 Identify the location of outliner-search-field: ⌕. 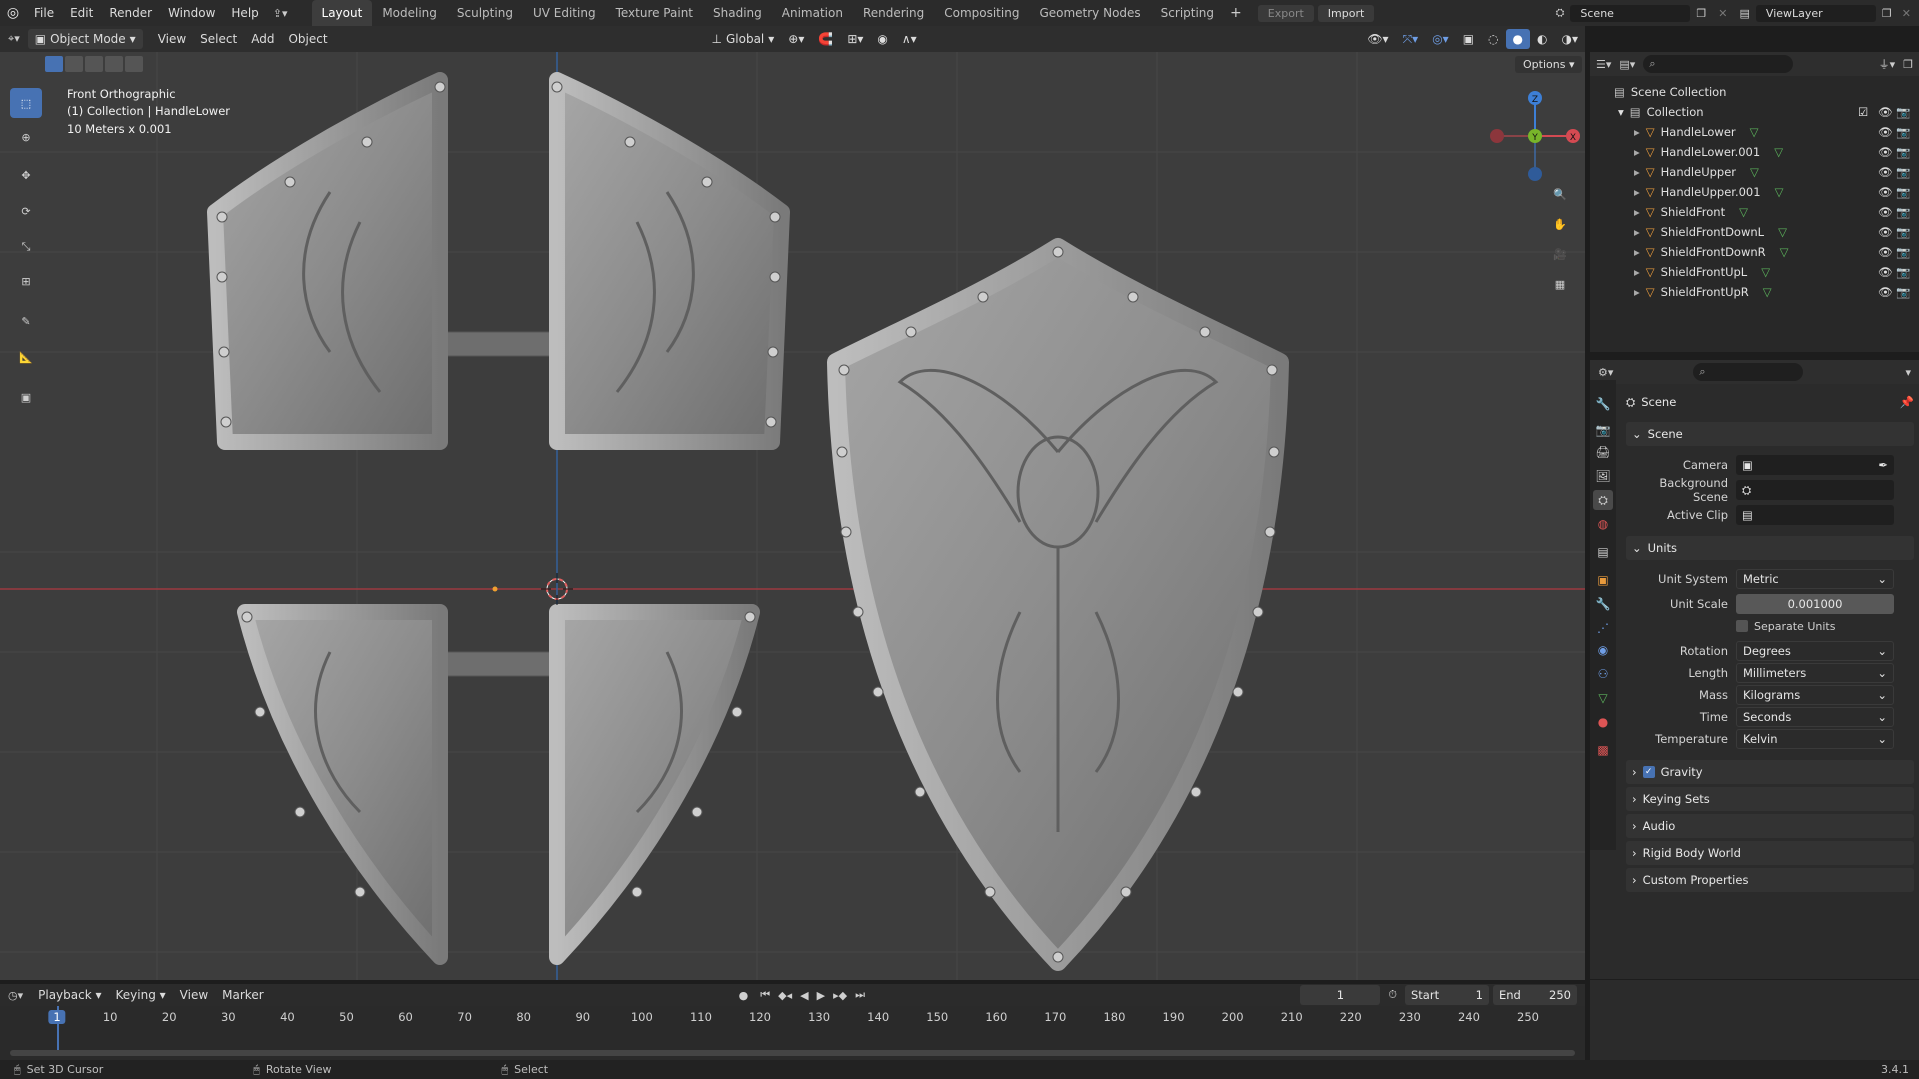
(1718, 64).